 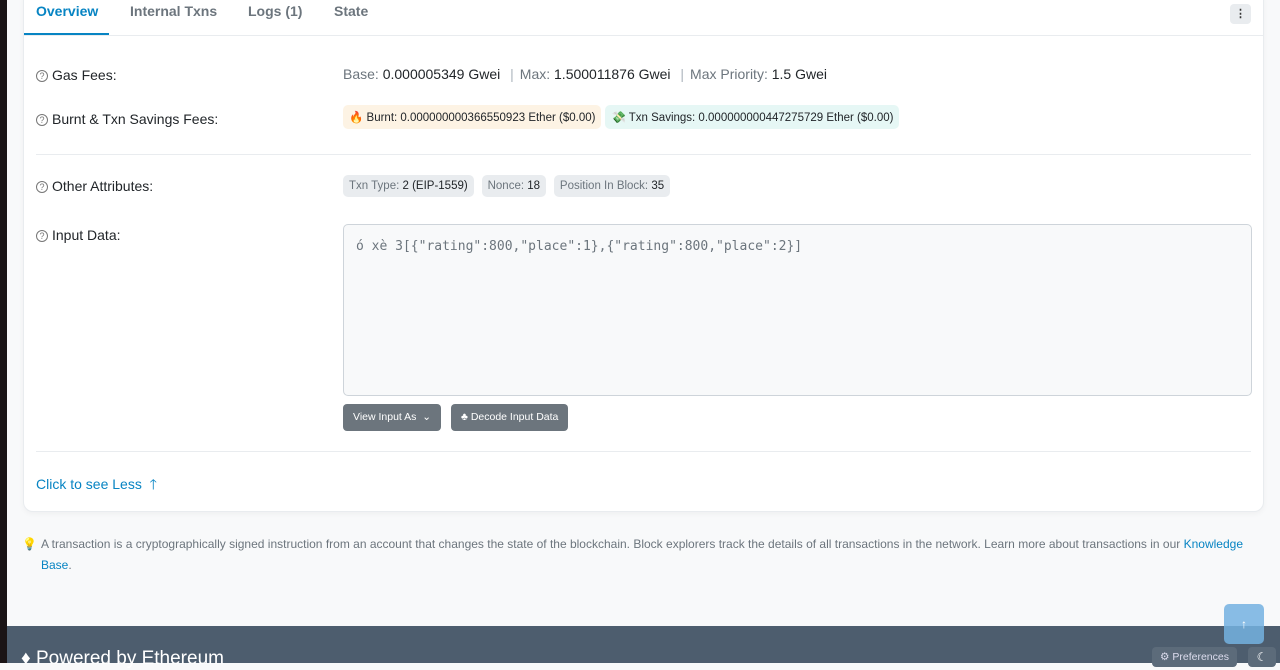 I want to click on preferences-button: ⚙ Preferences, so click(x=1194, y=657).